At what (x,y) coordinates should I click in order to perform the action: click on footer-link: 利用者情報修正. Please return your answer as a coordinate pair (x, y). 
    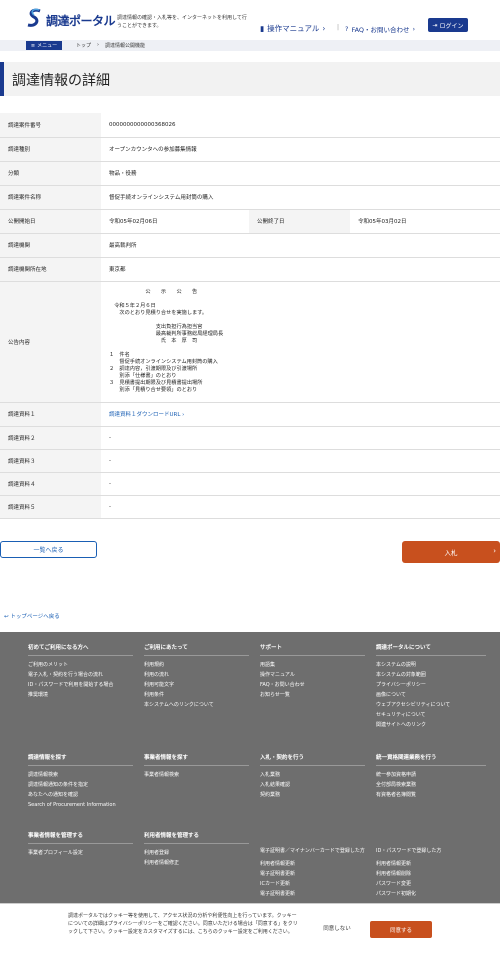
    Looking at the image, I should click on (196, 863).